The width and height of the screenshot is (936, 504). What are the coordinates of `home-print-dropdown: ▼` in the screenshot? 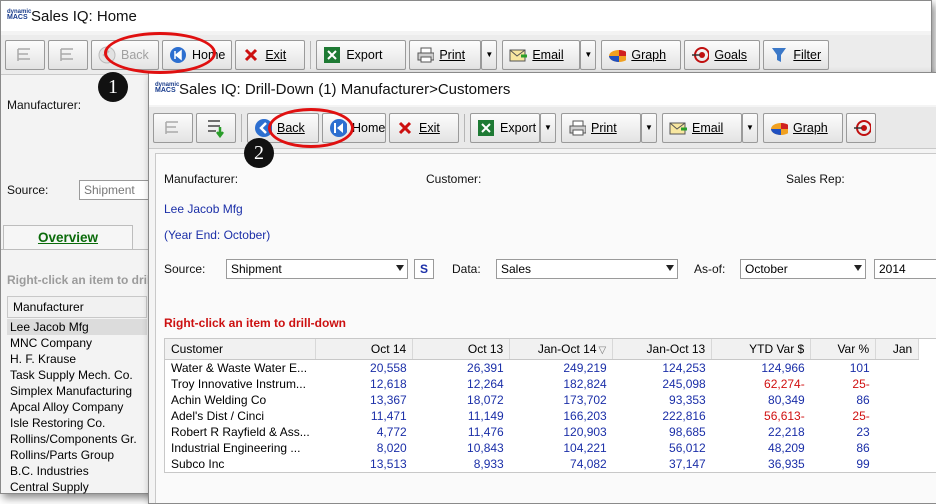 It's located at (489, 54).